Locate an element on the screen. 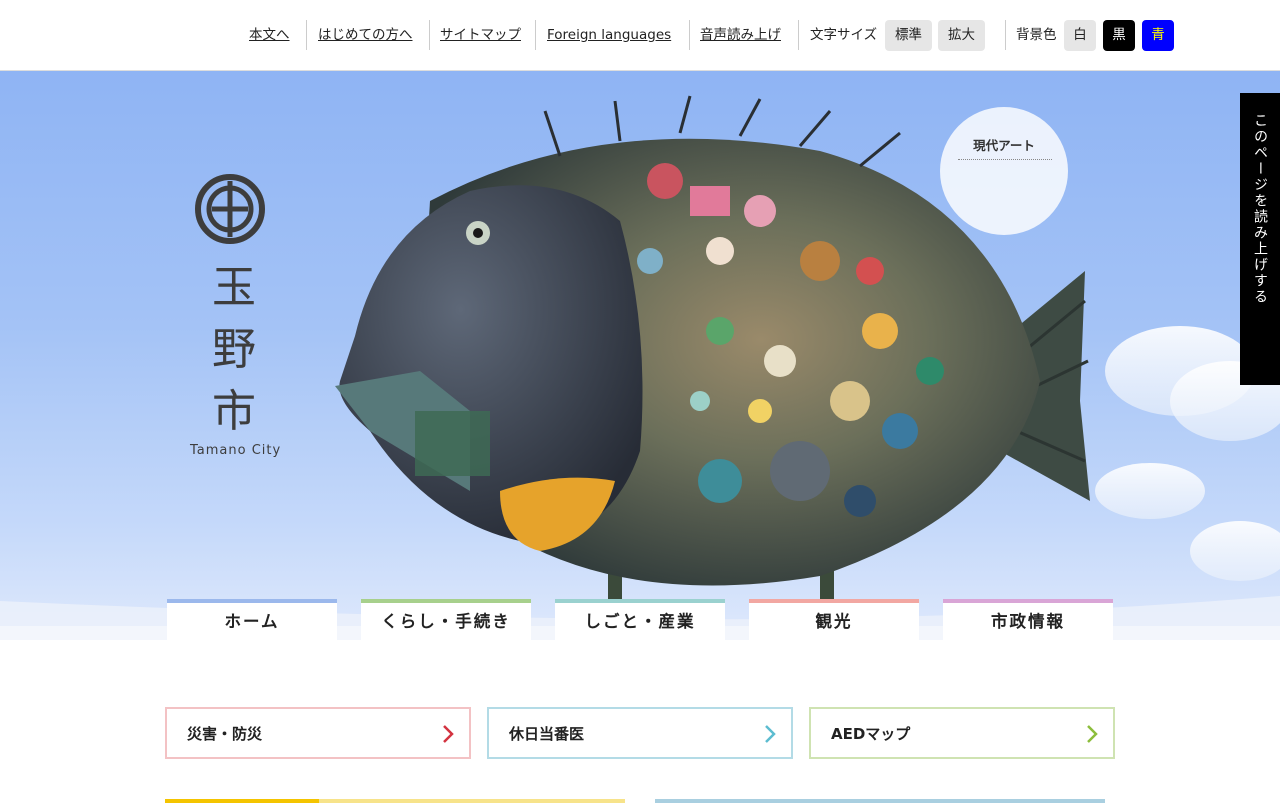 This screenshot has width=1280, height=803. nav-tab-home: ホーム is located at coordinates (252, 619).